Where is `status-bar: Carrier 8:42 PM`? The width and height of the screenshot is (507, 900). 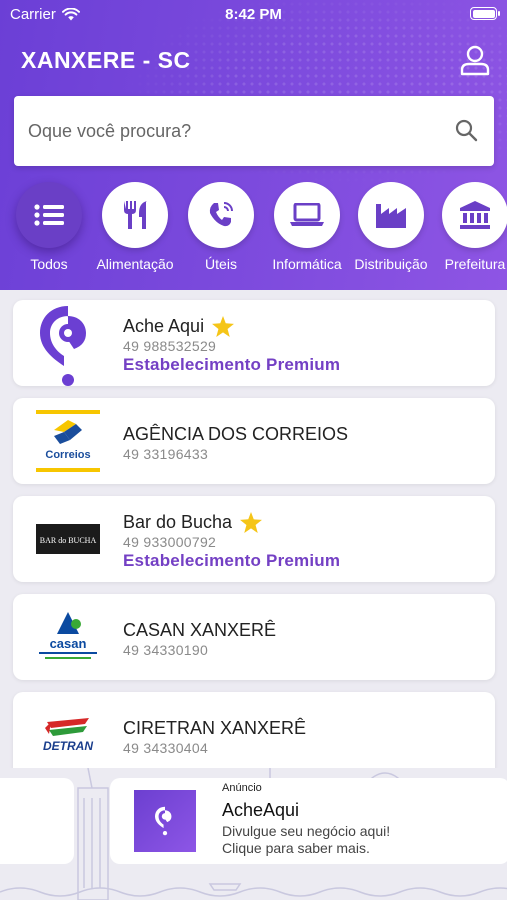 status-bar: Carrier 8:42 PM is located at coordinates (253, 15).